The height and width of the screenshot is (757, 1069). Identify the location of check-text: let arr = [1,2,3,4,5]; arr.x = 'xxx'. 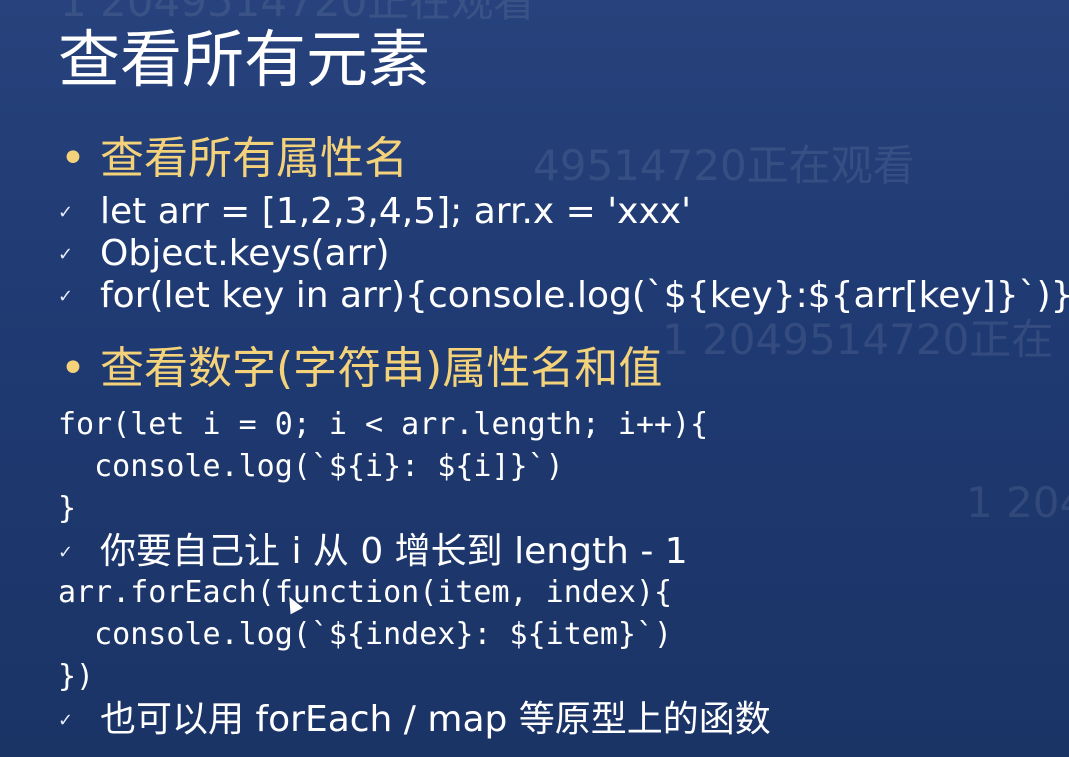
(395, 211).